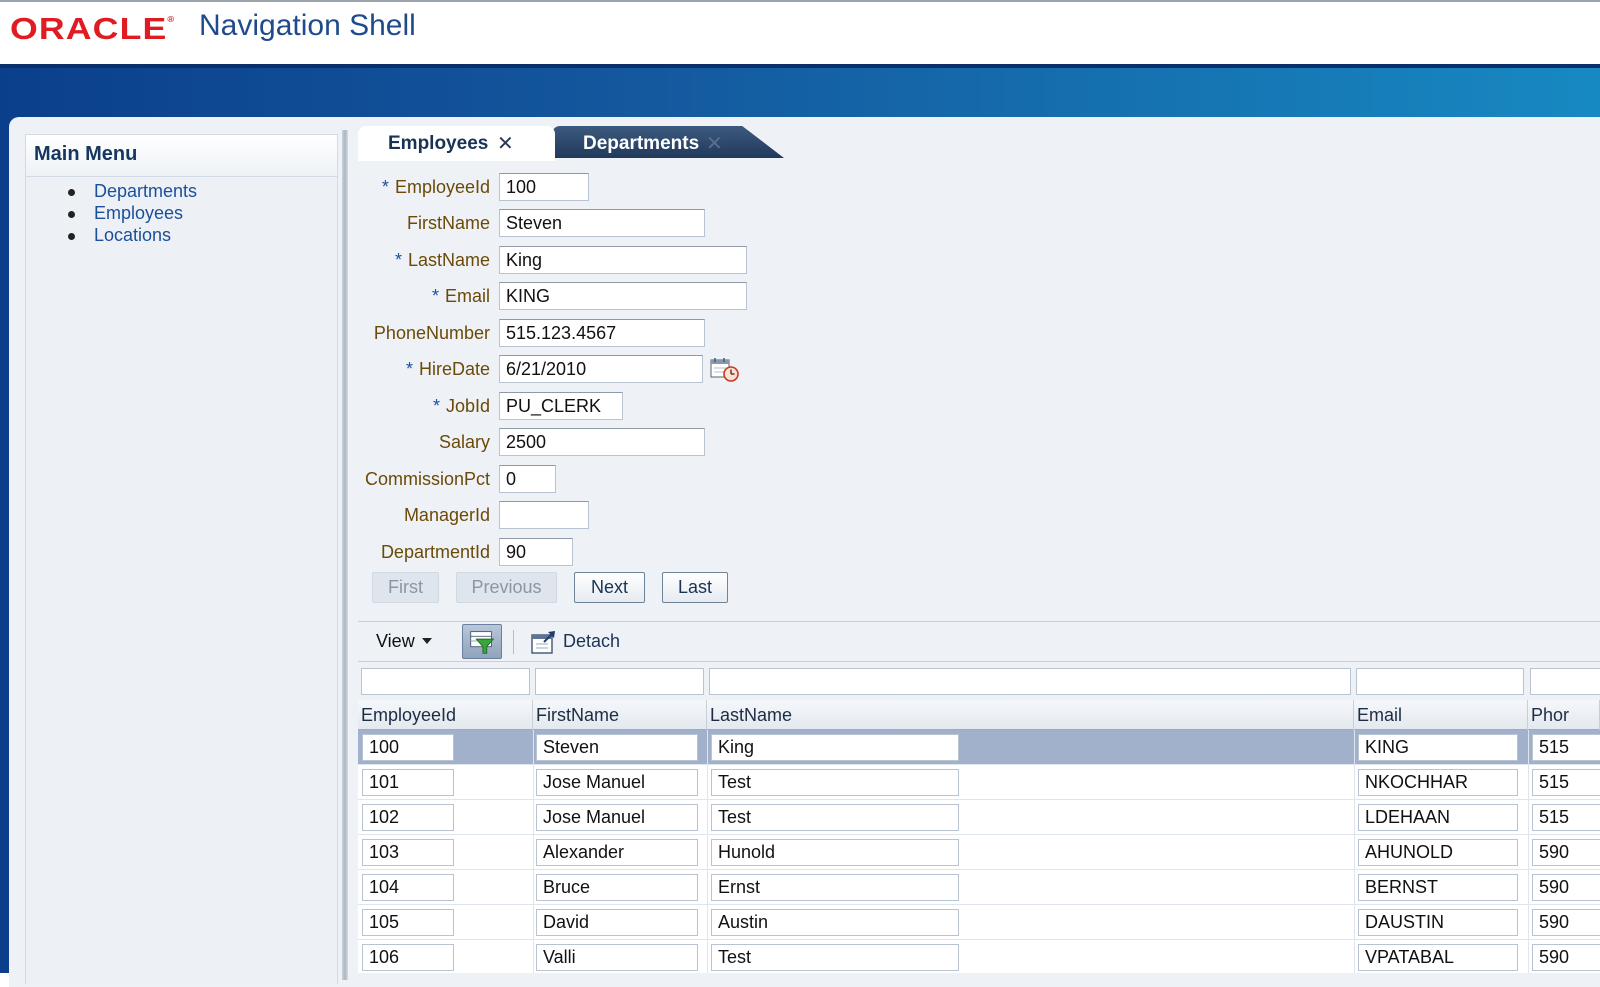  I want to click on table-row: 106 Valli Test VPATABAL 590, so click(979, 956).